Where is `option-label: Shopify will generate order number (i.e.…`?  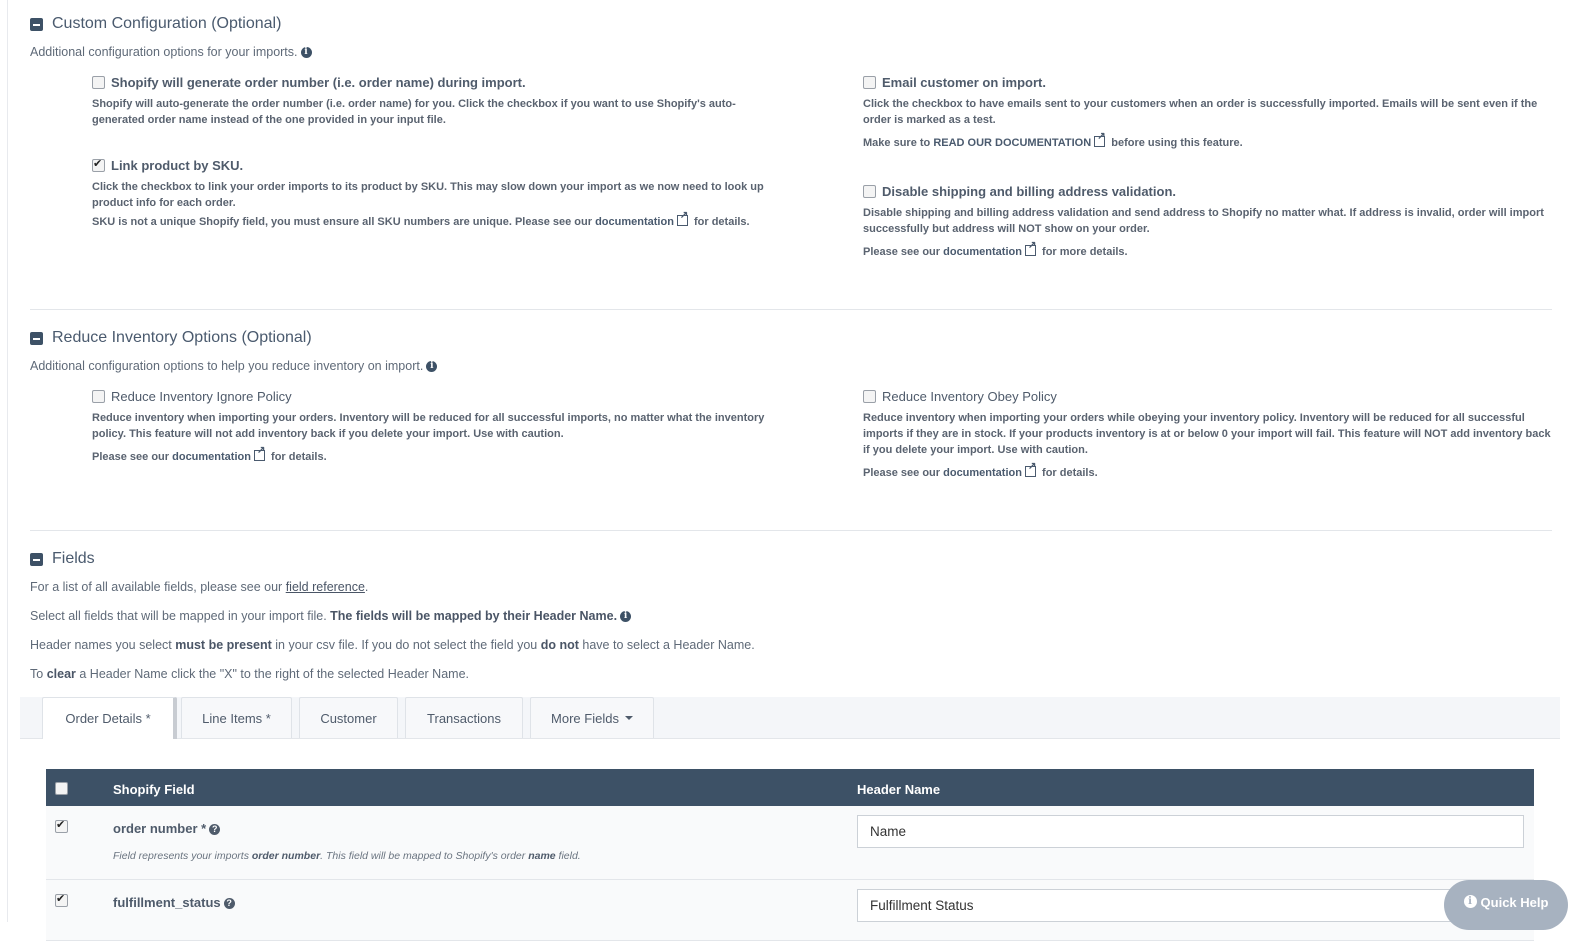 option-label: Shopify will generate order number (i.e.… is located at coordinates (318, 82).